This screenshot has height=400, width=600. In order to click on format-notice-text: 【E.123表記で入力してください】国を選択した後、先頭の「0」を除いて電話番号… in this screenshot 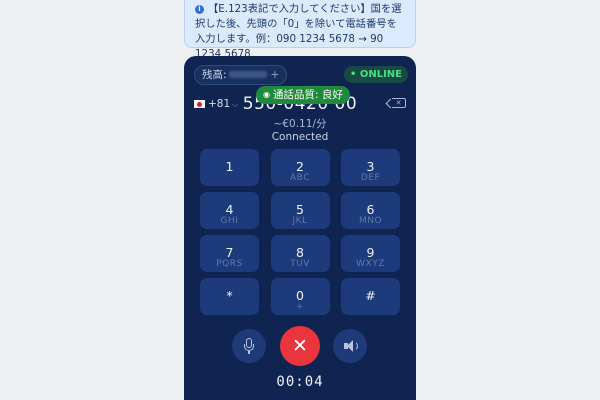, I will do `click(298, 31)`.